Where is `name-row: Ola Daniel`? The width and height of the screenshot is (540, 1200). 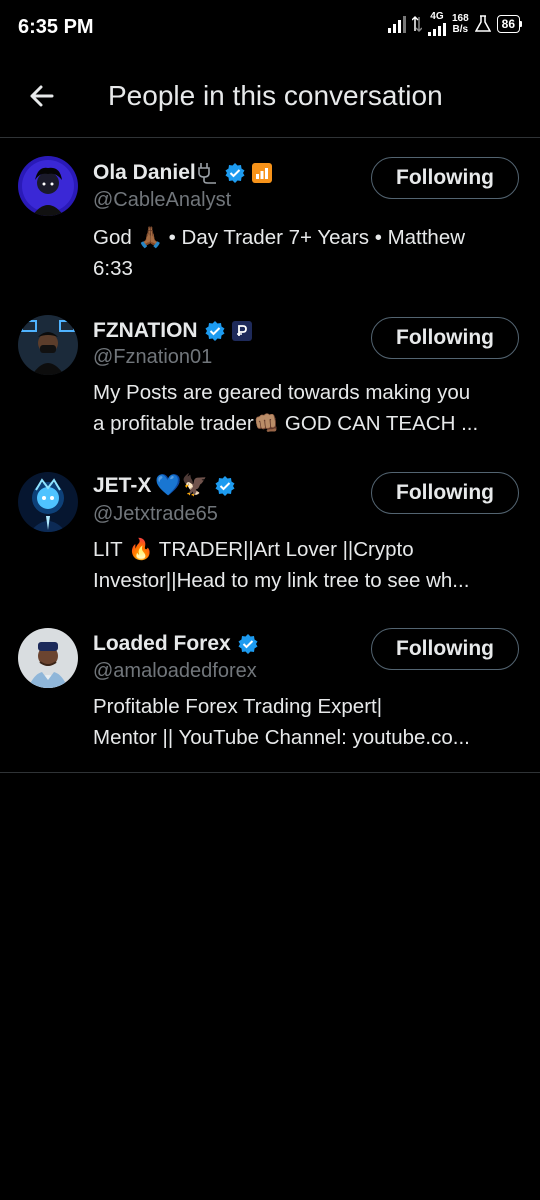
name-row: Ola Daniel is located at coordinates (182, 173).